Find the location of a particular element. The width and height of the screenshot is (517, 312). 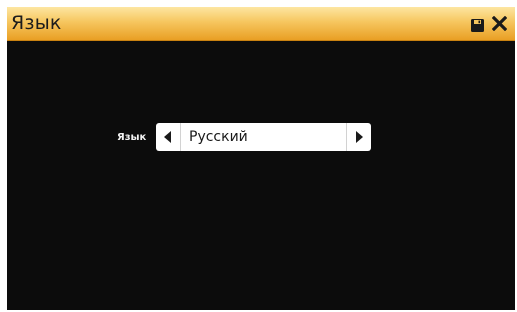

save-button is located at coordinates (477, 24).